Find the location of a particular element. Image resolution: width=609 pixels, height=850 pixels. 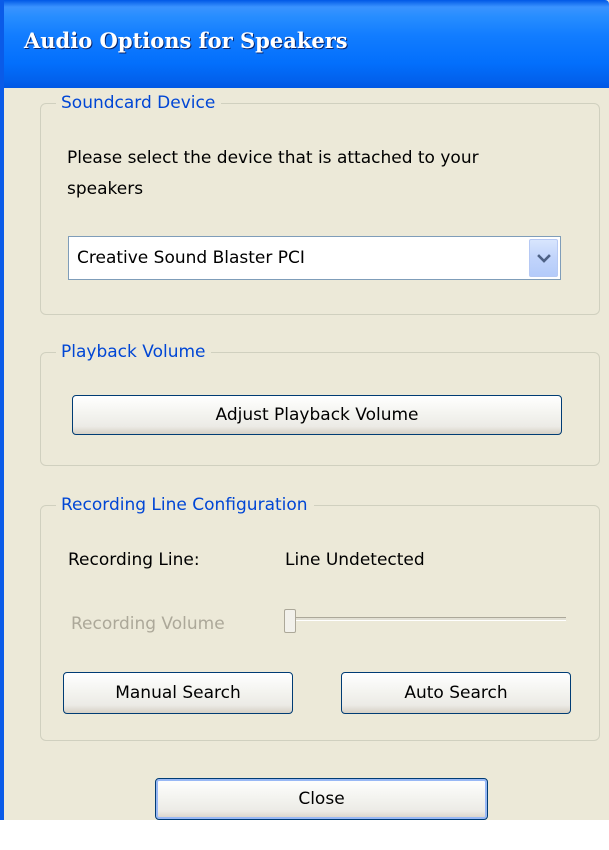

recording-line-label: Recording Line: is located at coordinates (134, 560).